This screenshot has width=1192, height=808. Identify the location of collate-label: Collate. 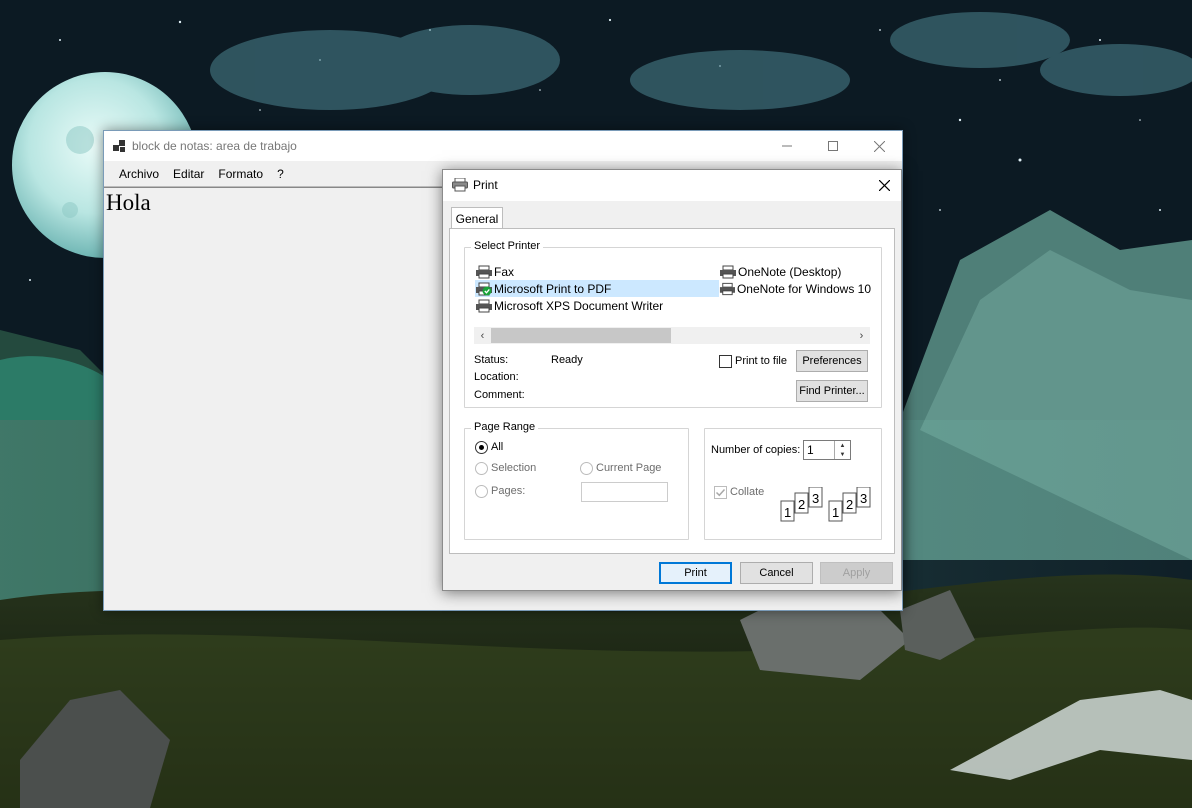
(747, 492).